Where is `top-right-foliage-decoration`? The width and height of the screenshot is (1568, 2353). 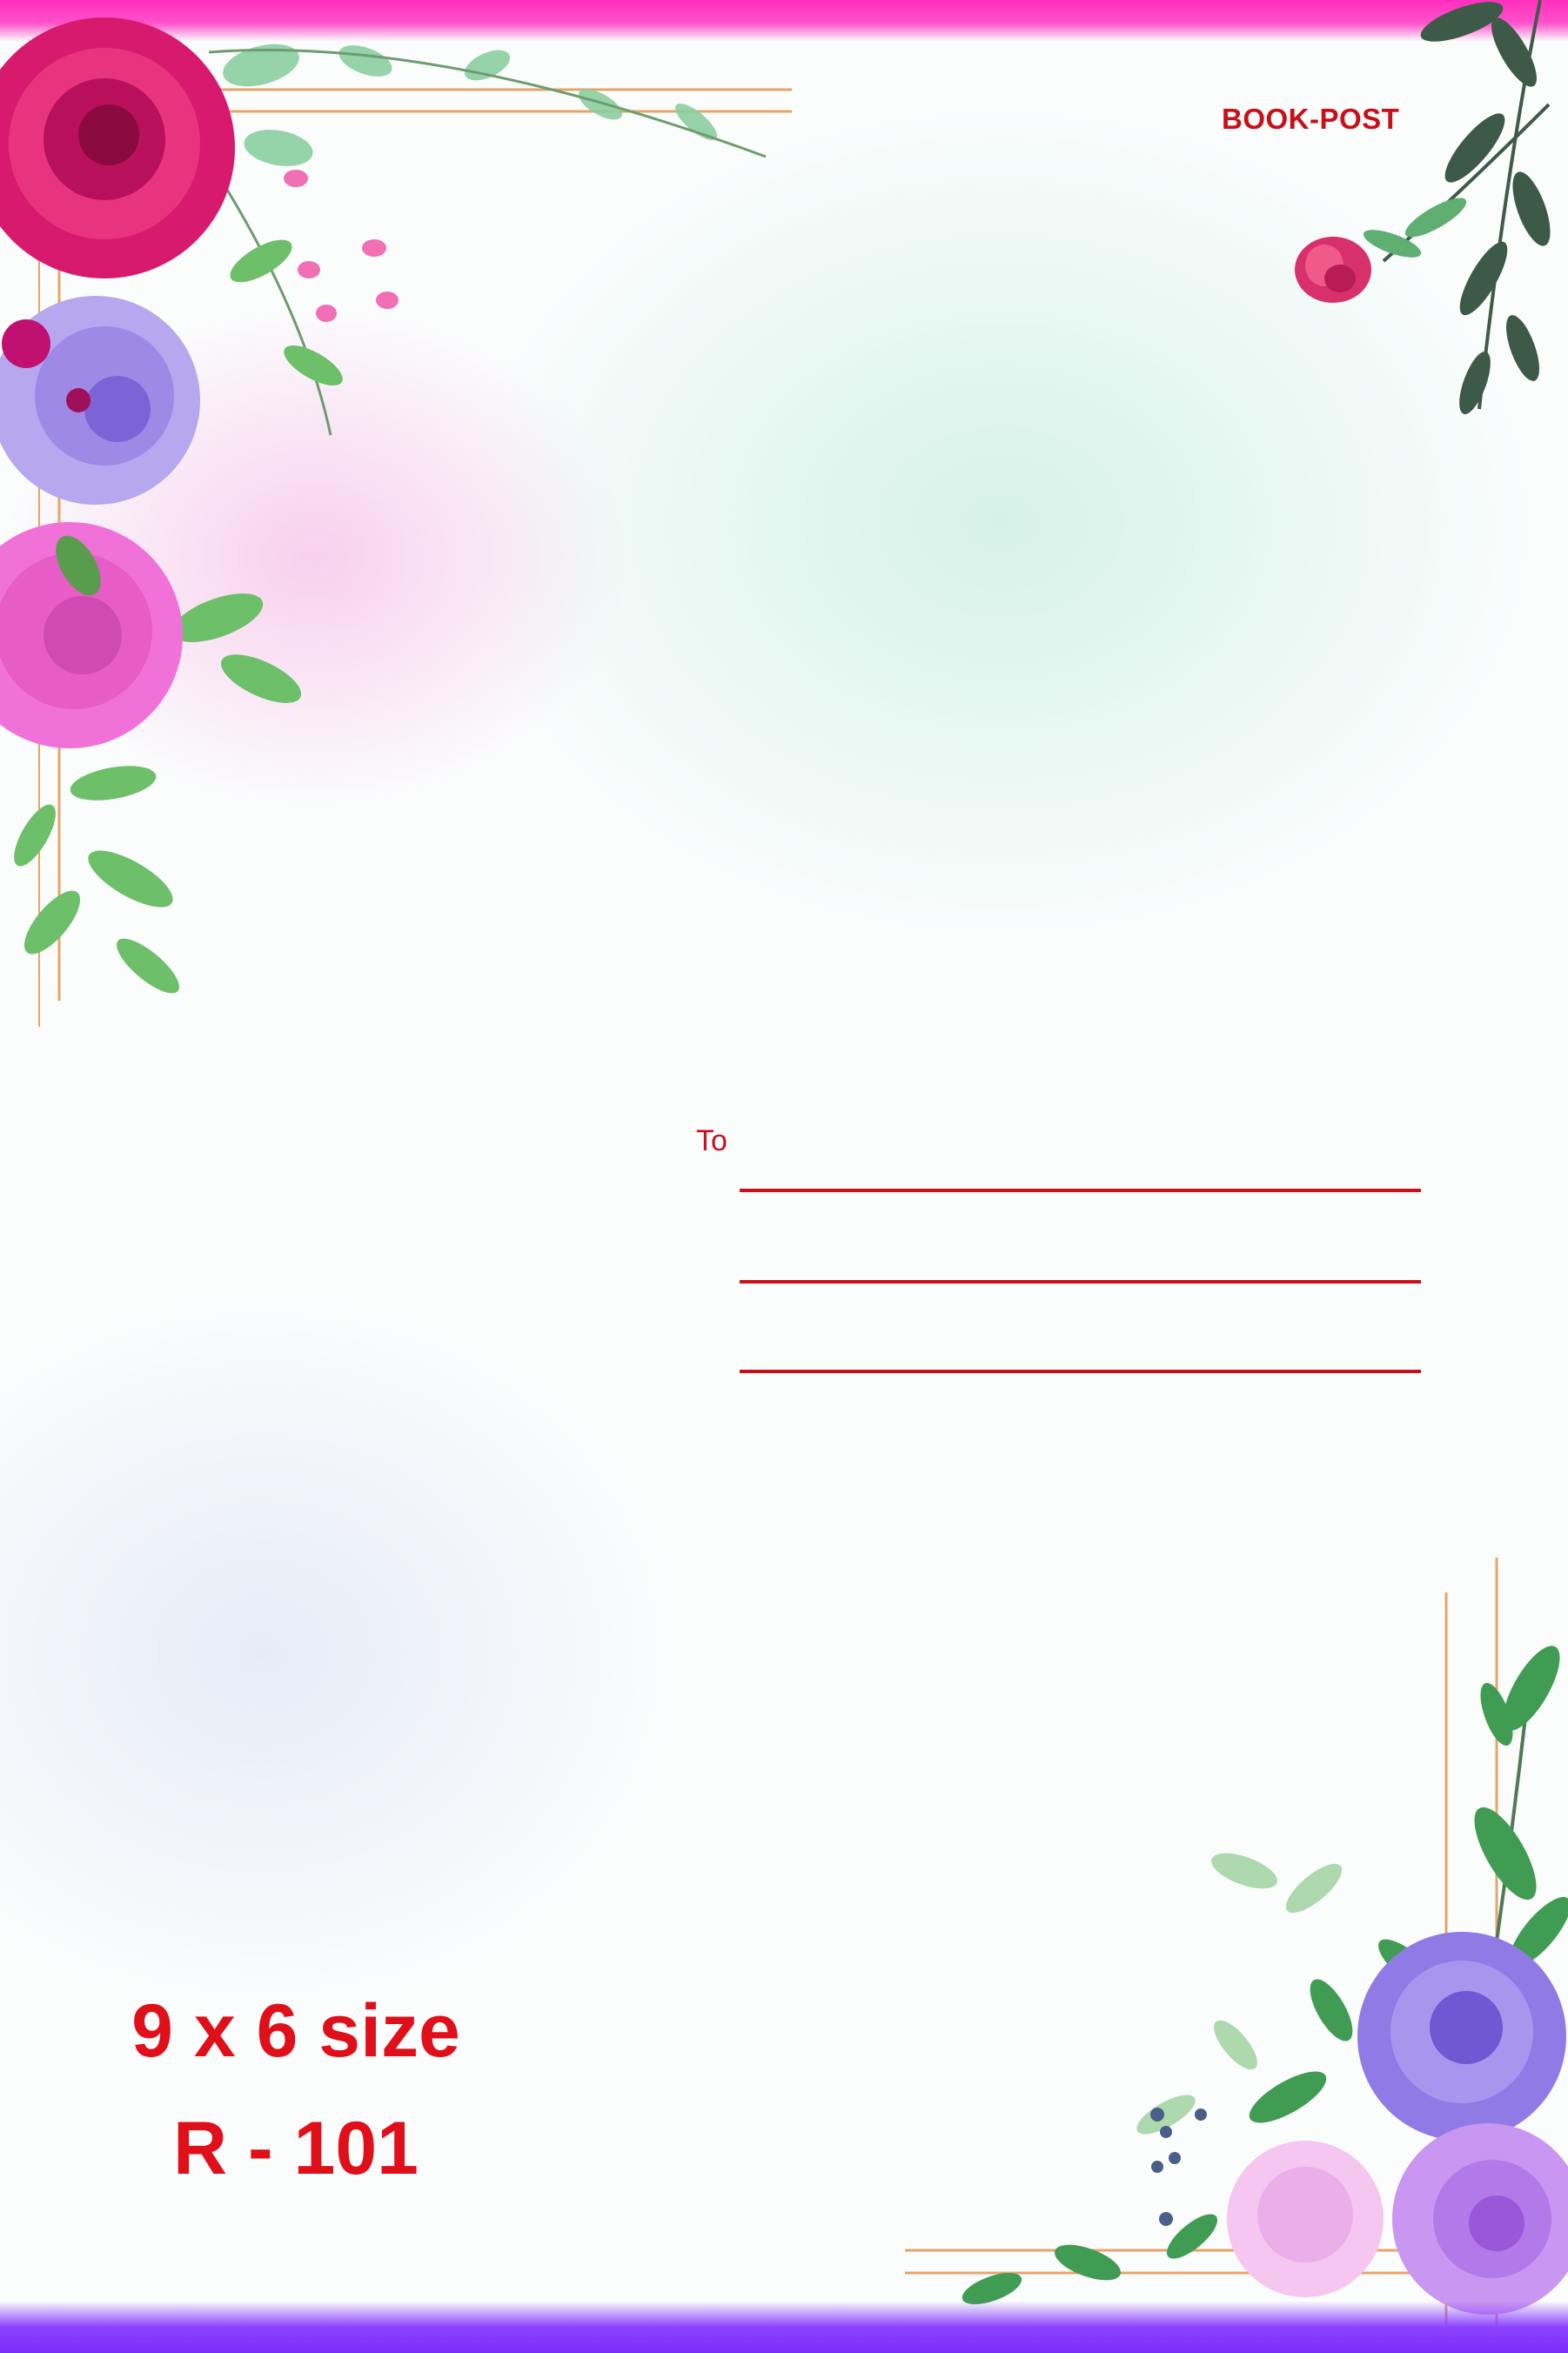
top-right-foliage-decoration is located at coordinates (1423, 207).